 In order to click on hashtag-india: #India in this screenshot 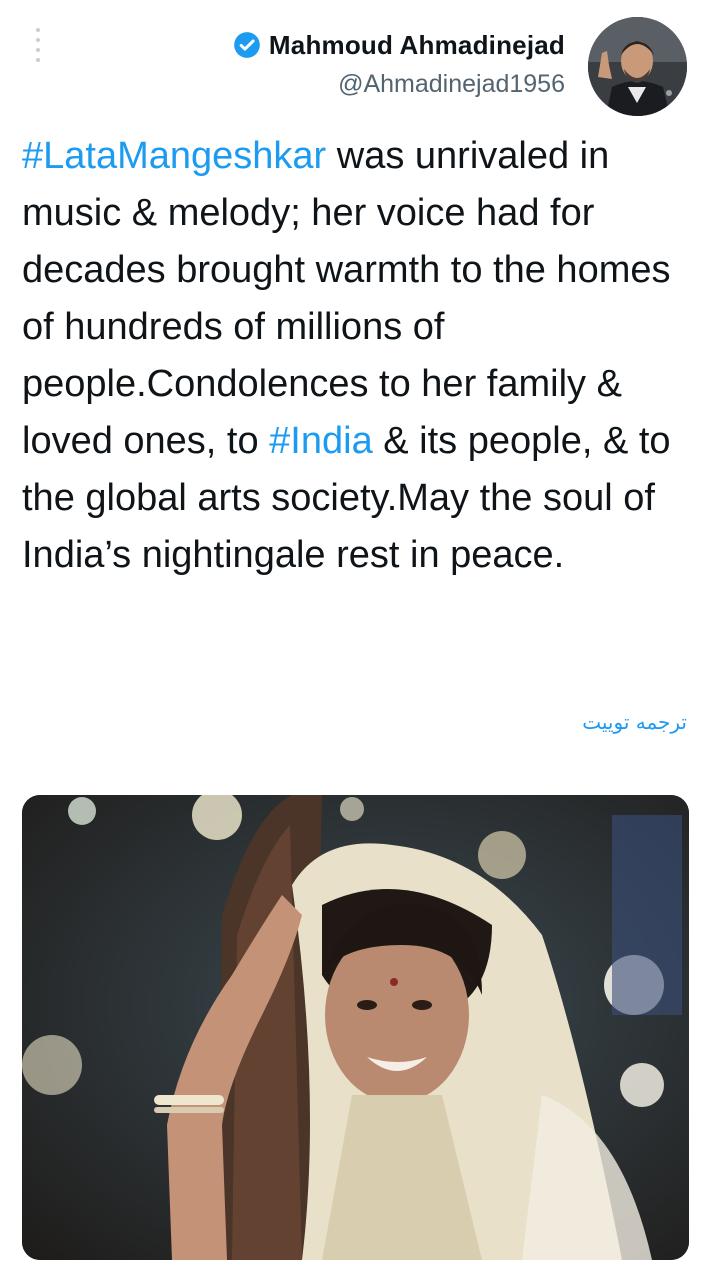, I will do `click(321, 441)`.